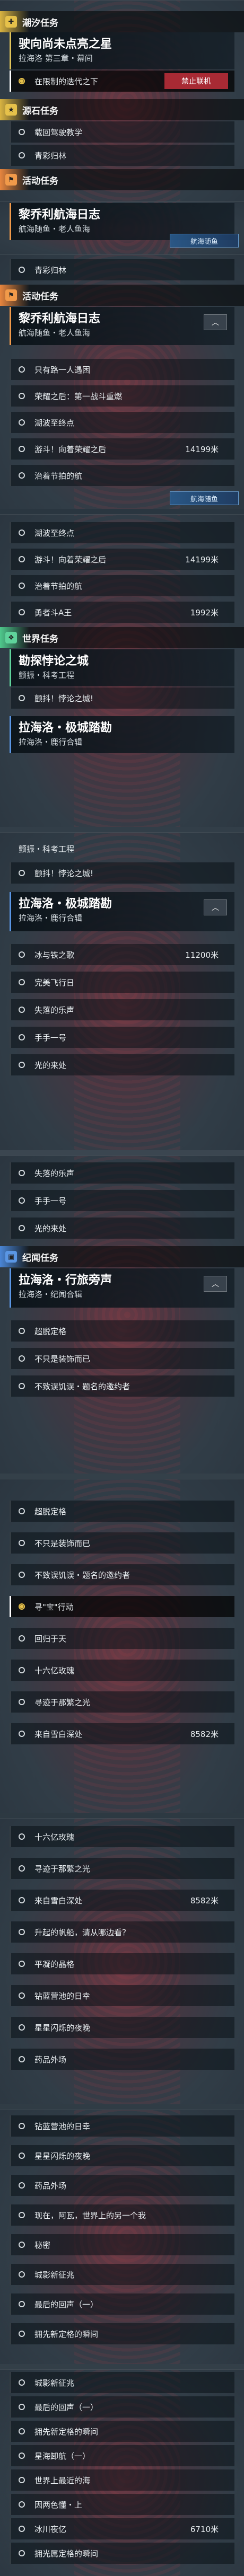  What do you see at coordinates (59, 132) in the screenshot?
I see `list-item-label: 载回驾驶教学` at bounding box center [59, 132].